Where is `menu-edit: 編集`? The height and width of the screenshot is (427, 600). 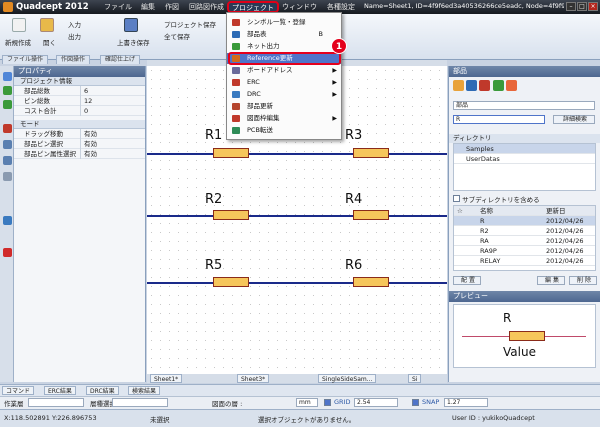 menu-edit: 編集 is located at coordinates (148, 7).